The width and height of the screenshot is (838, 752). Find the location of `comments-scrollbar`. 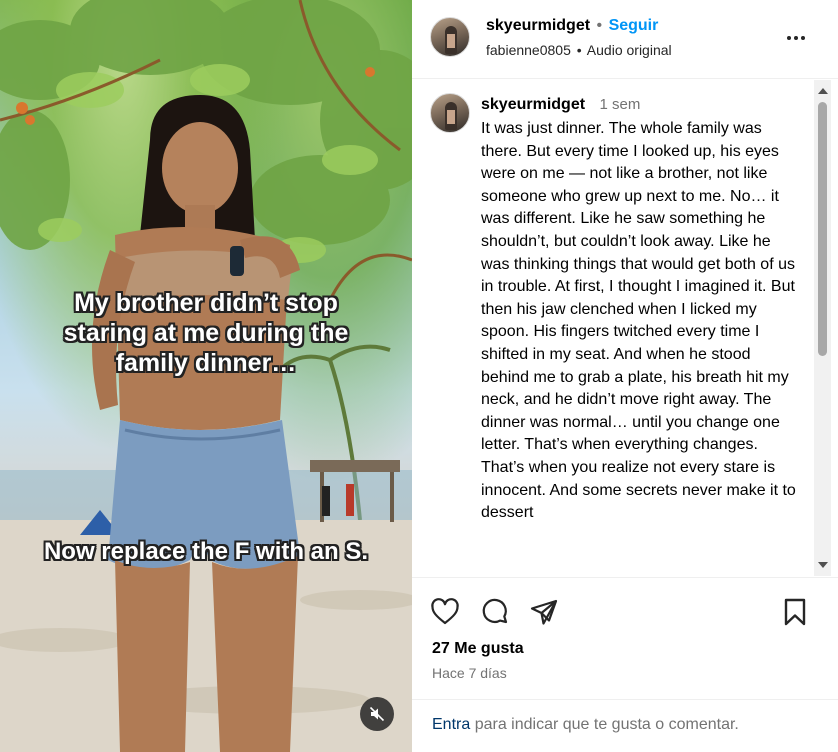

comments-scrollbar is located at coordinates (822, 328).